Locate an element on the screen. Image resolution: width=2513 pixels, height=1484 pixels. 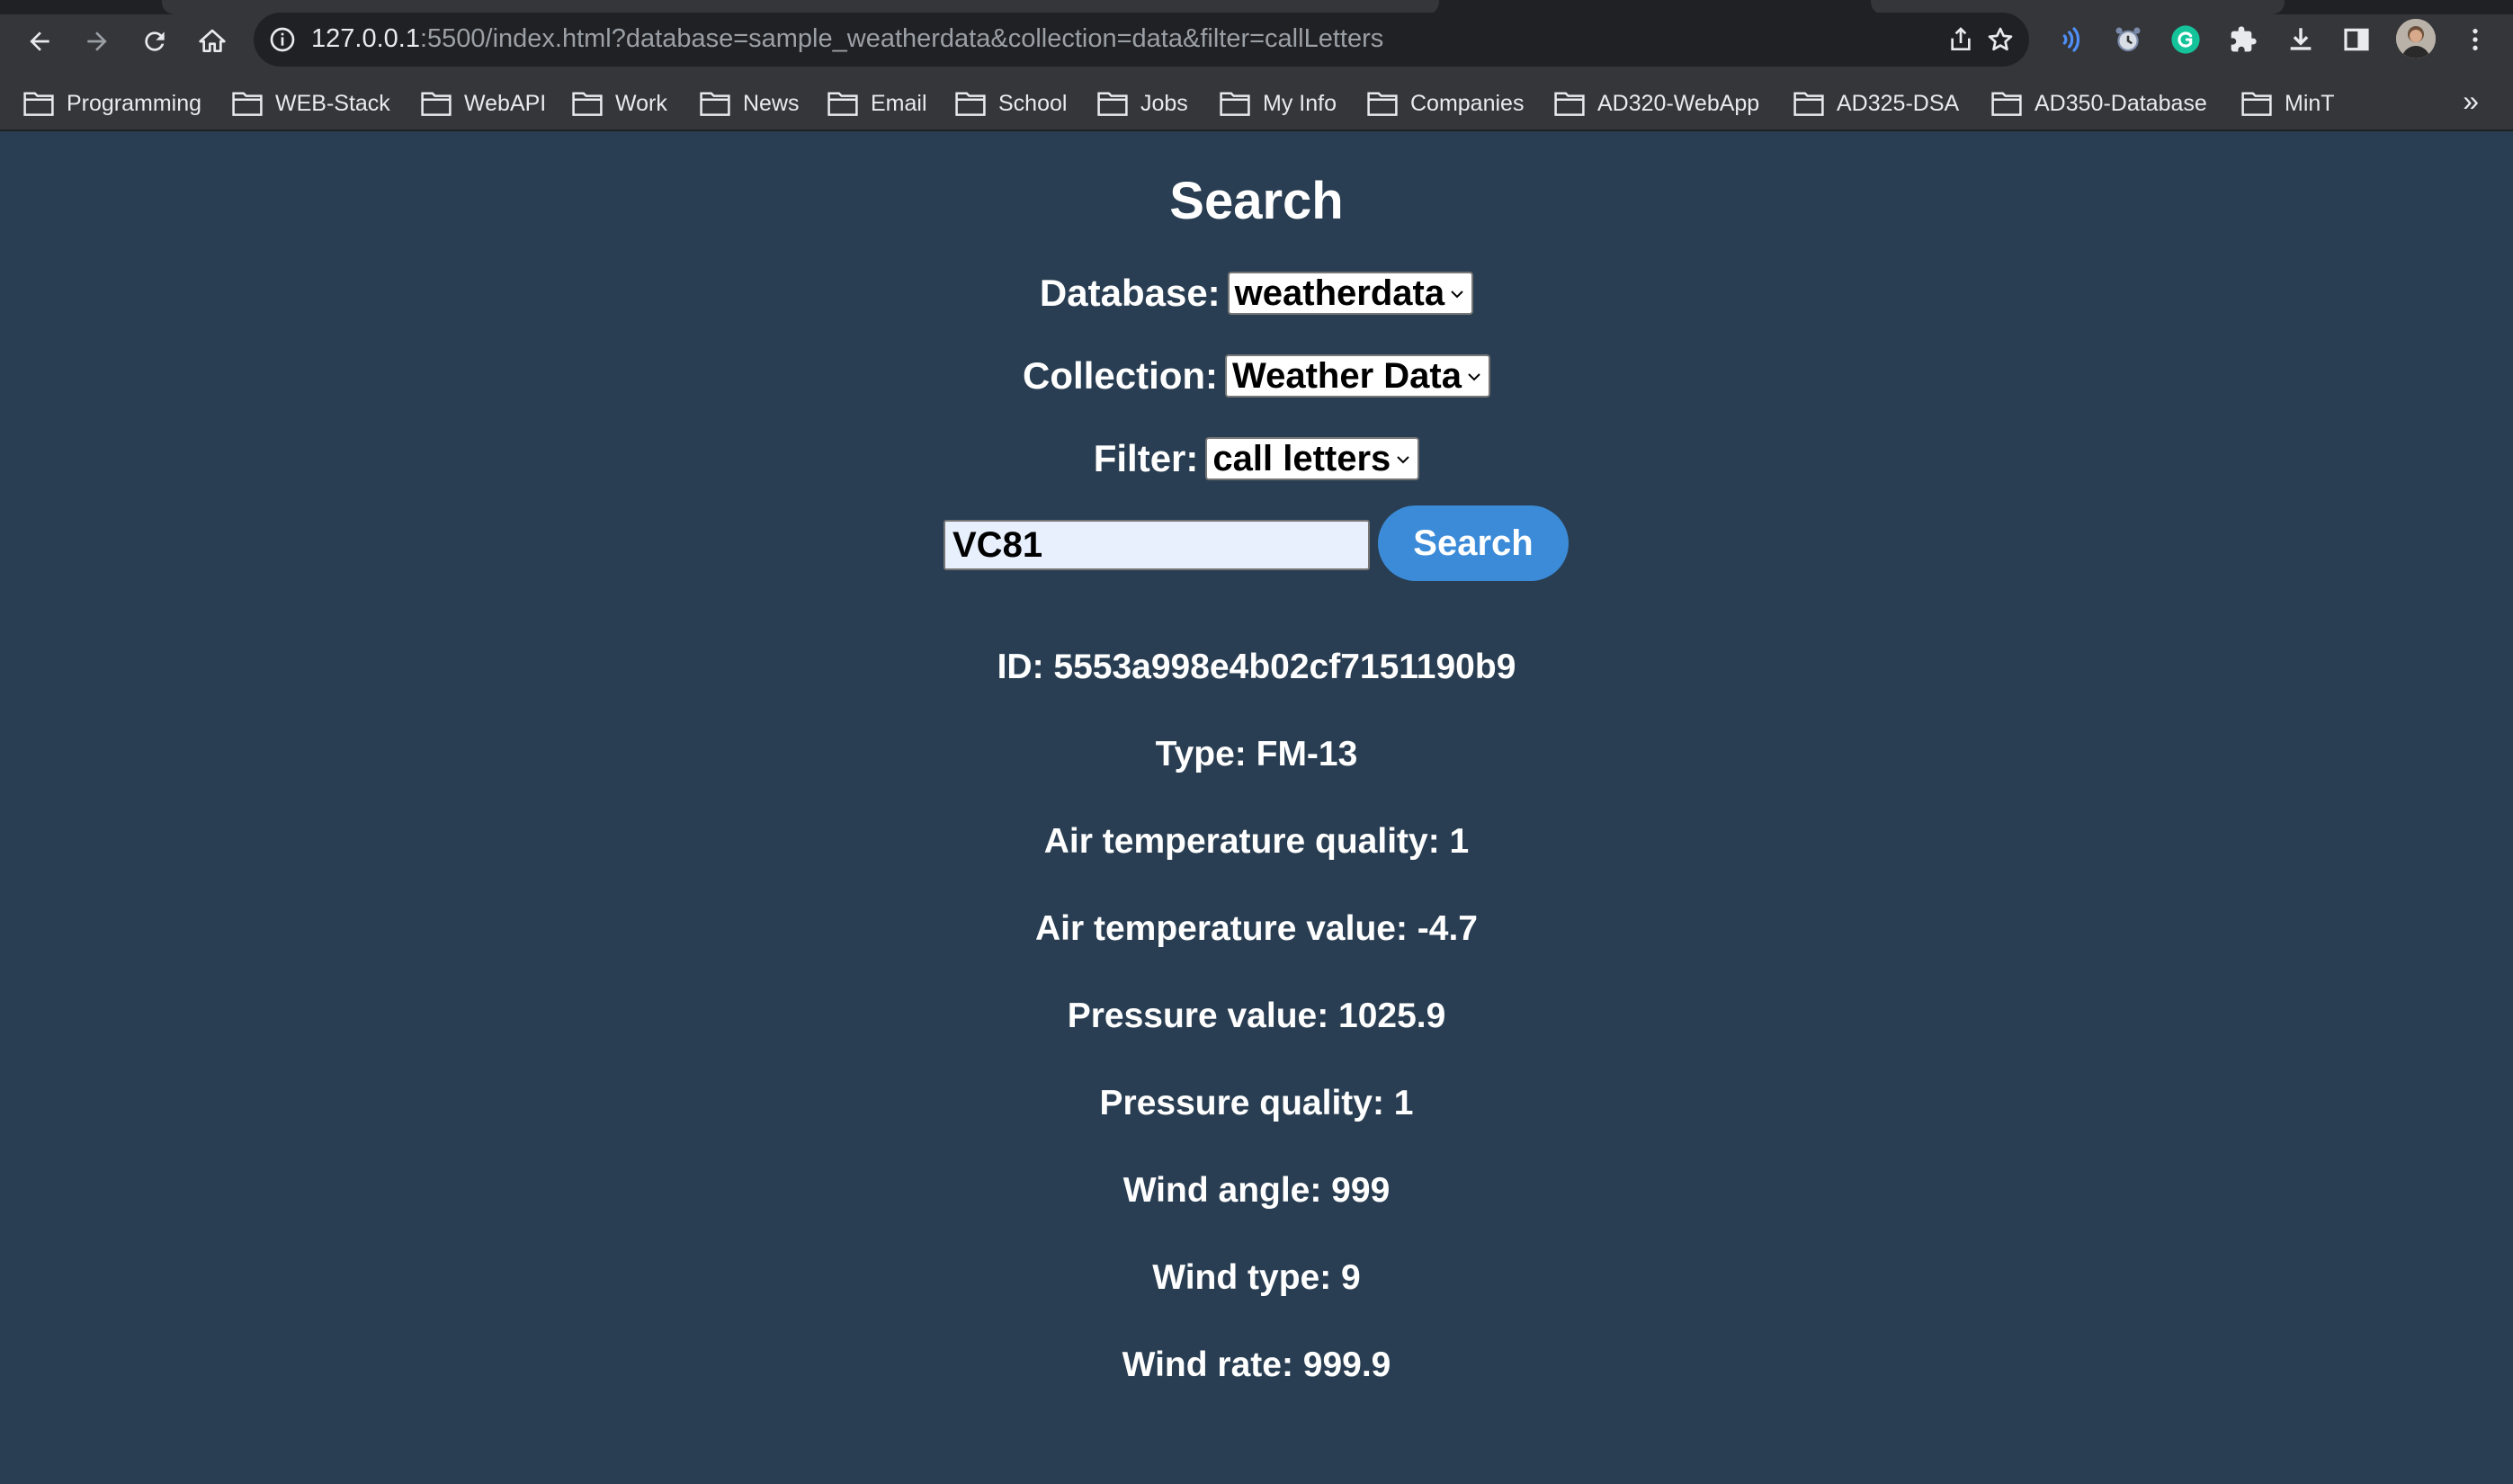
back-button is located at coordinates (40, 41).